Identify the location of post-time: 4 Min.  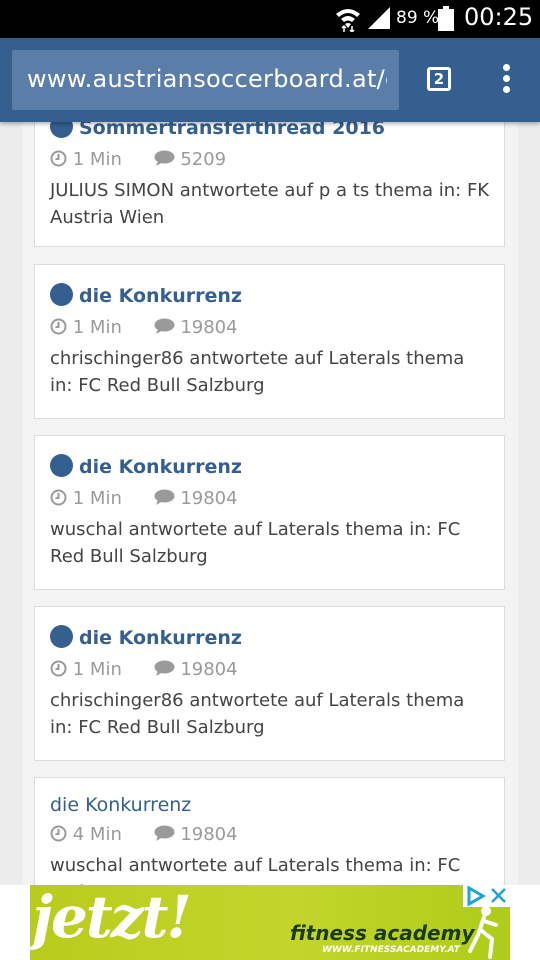
(97, 834).